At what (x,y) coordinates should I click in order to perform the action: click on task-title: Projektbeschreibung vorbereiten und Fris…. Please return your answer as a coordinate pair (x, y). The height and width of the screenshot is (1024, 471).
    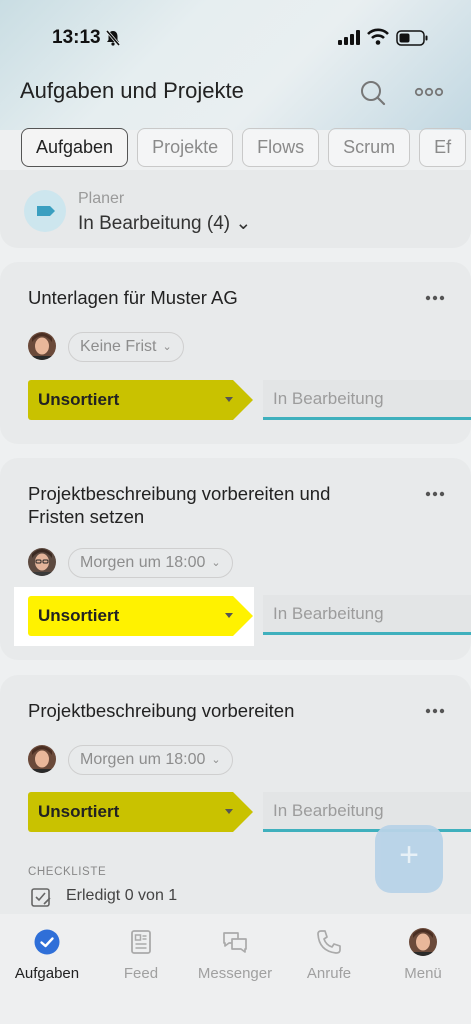
    Looking at the image, I should click on (208, 505).